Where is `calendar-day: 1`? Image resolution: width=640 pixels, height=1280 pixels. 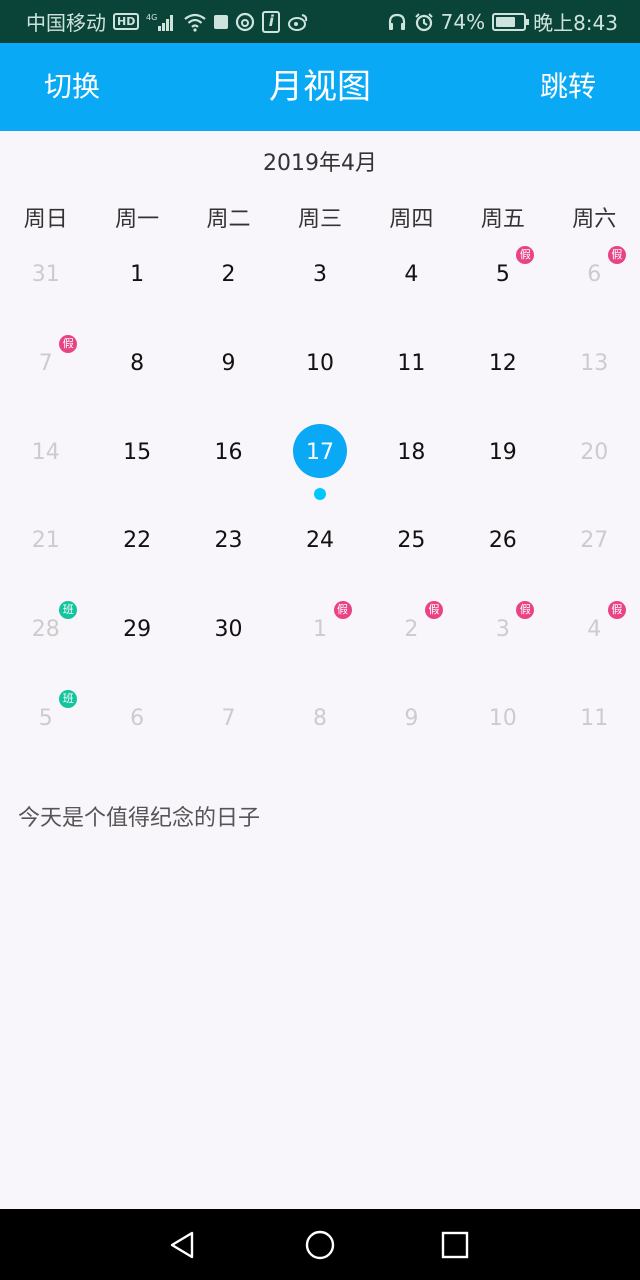
calendar-day: 1 is located at coordinates (136, 274).